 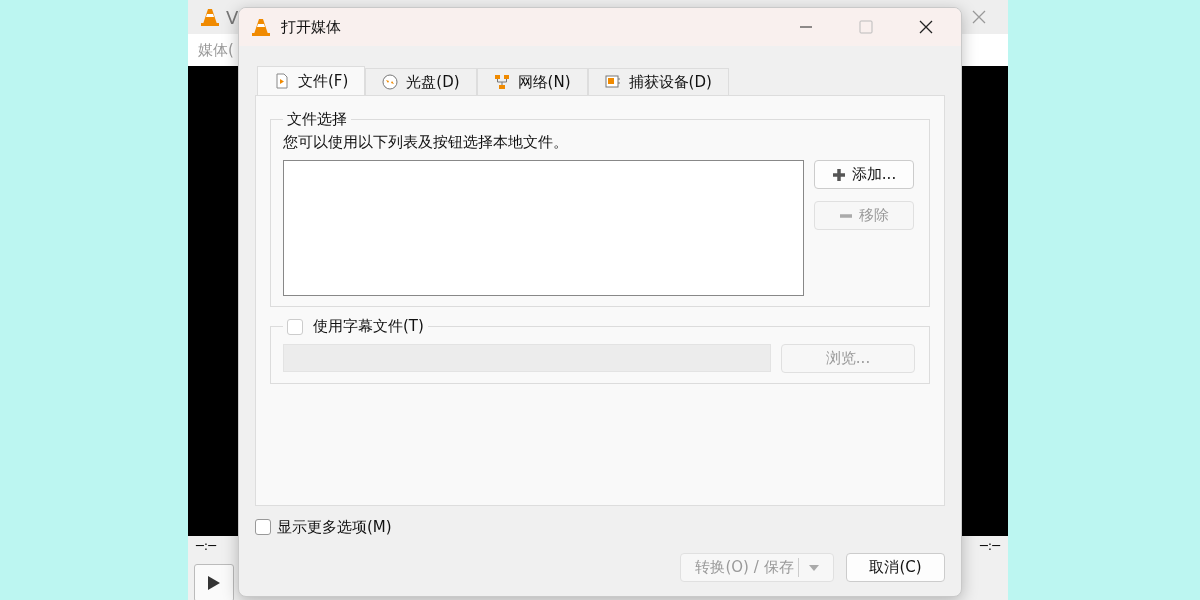 I want to click on play-icon, so click(x=214, y=583).